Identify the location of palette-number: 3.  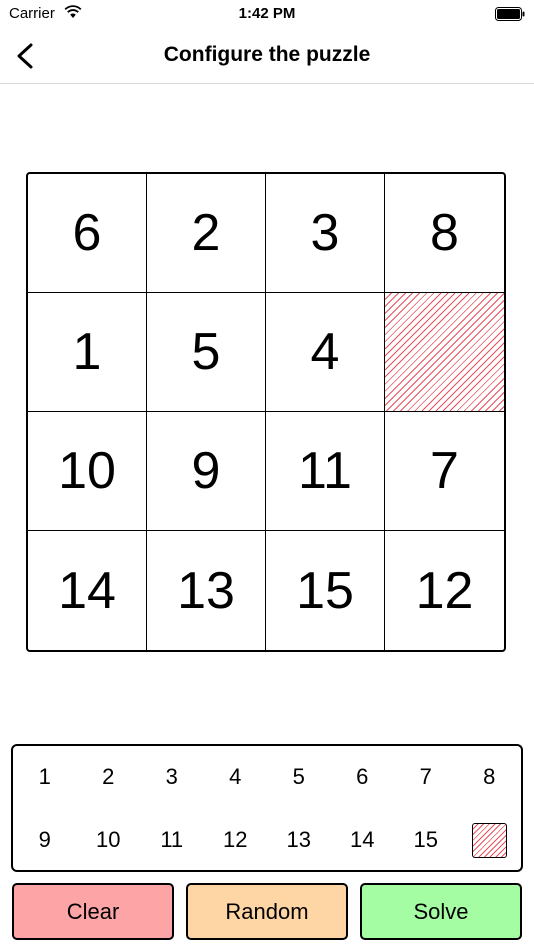
(172, 777).